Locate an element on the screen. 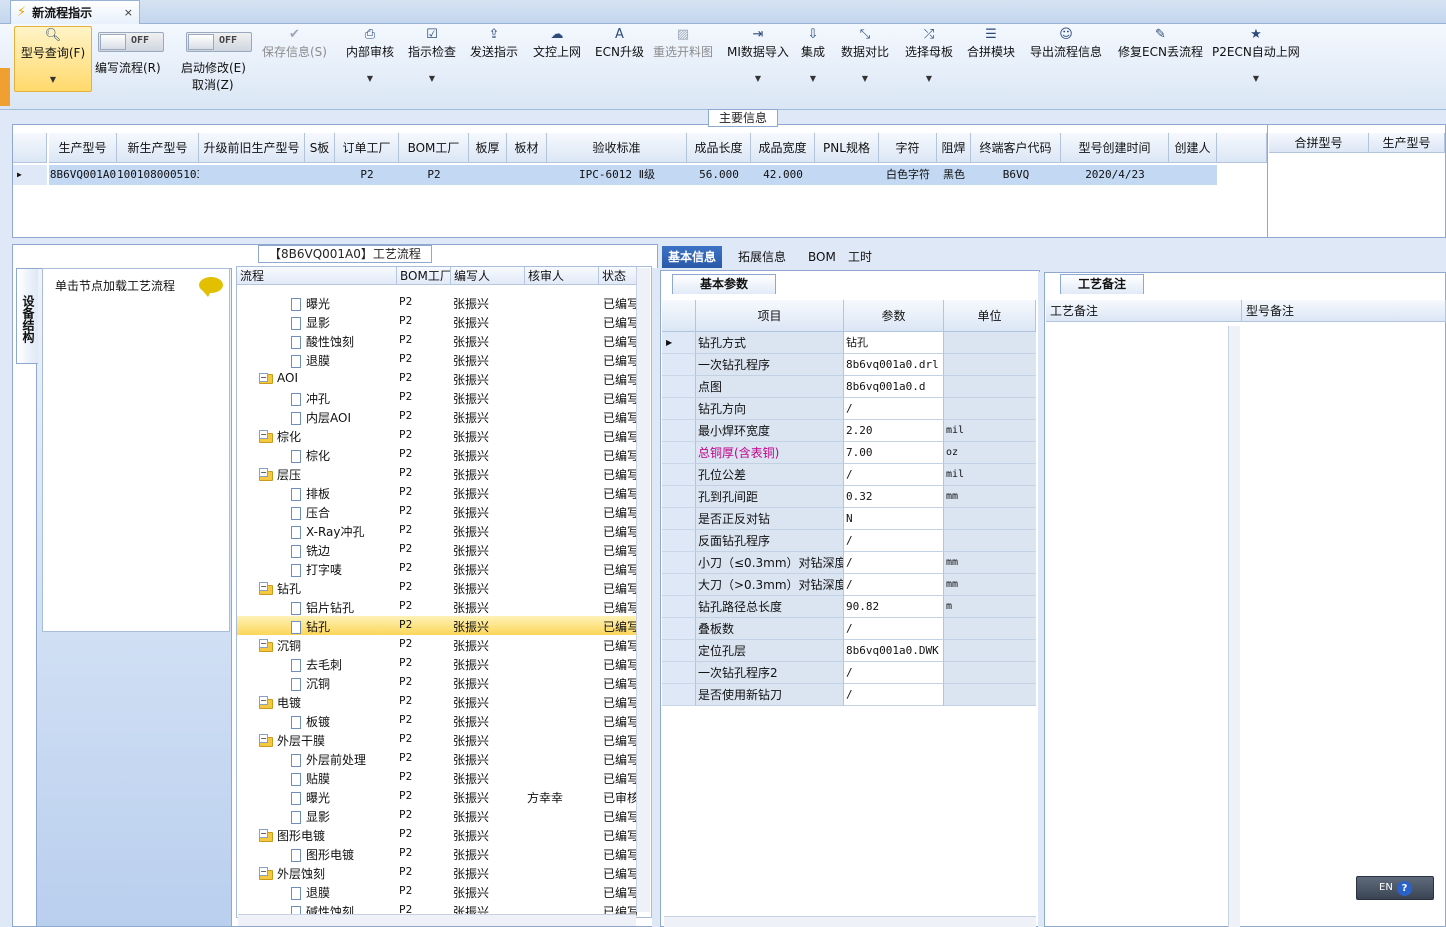 This screenshot has width=1446, height=927. send-instruction-button: ⇪ 发送指示 is located at coordinates (494, 59).